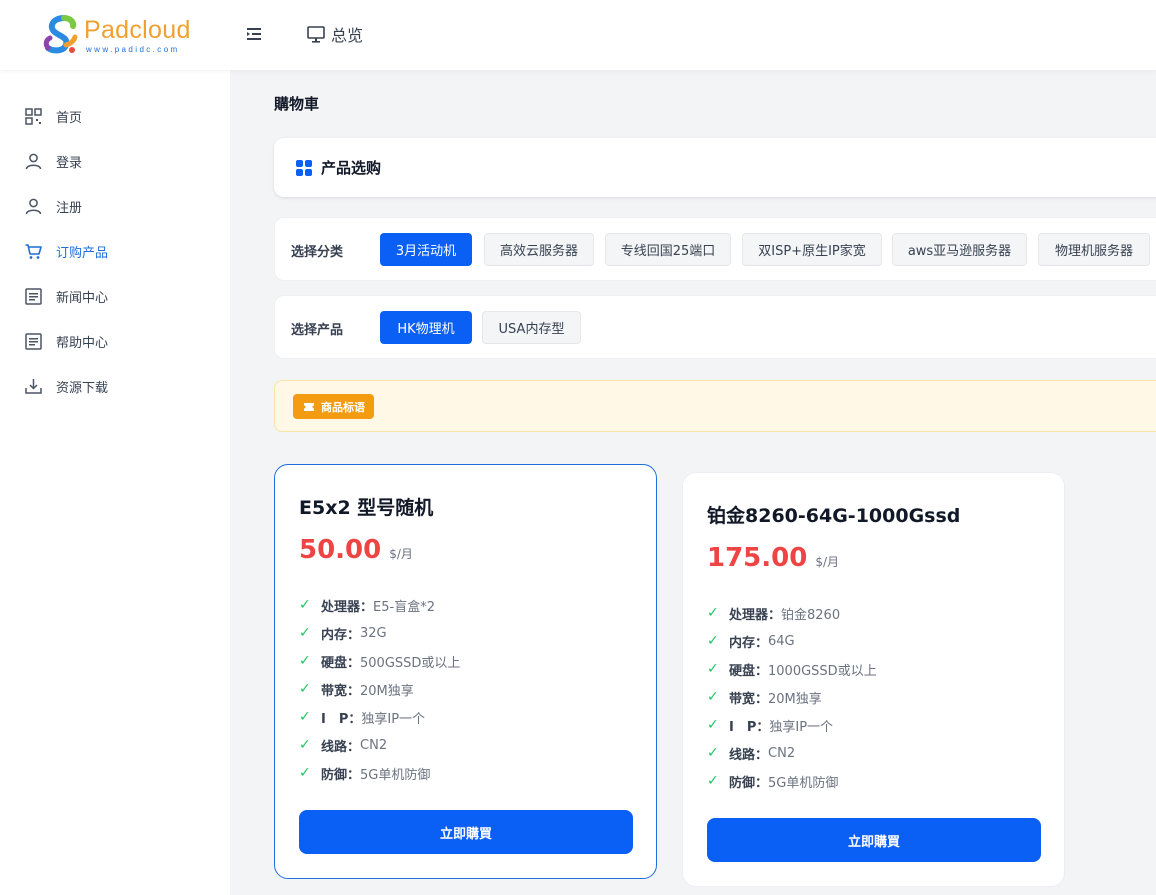 The image size is (1156, 895). I want to click on product-price: 175.00 $/月, so click(773, 558).